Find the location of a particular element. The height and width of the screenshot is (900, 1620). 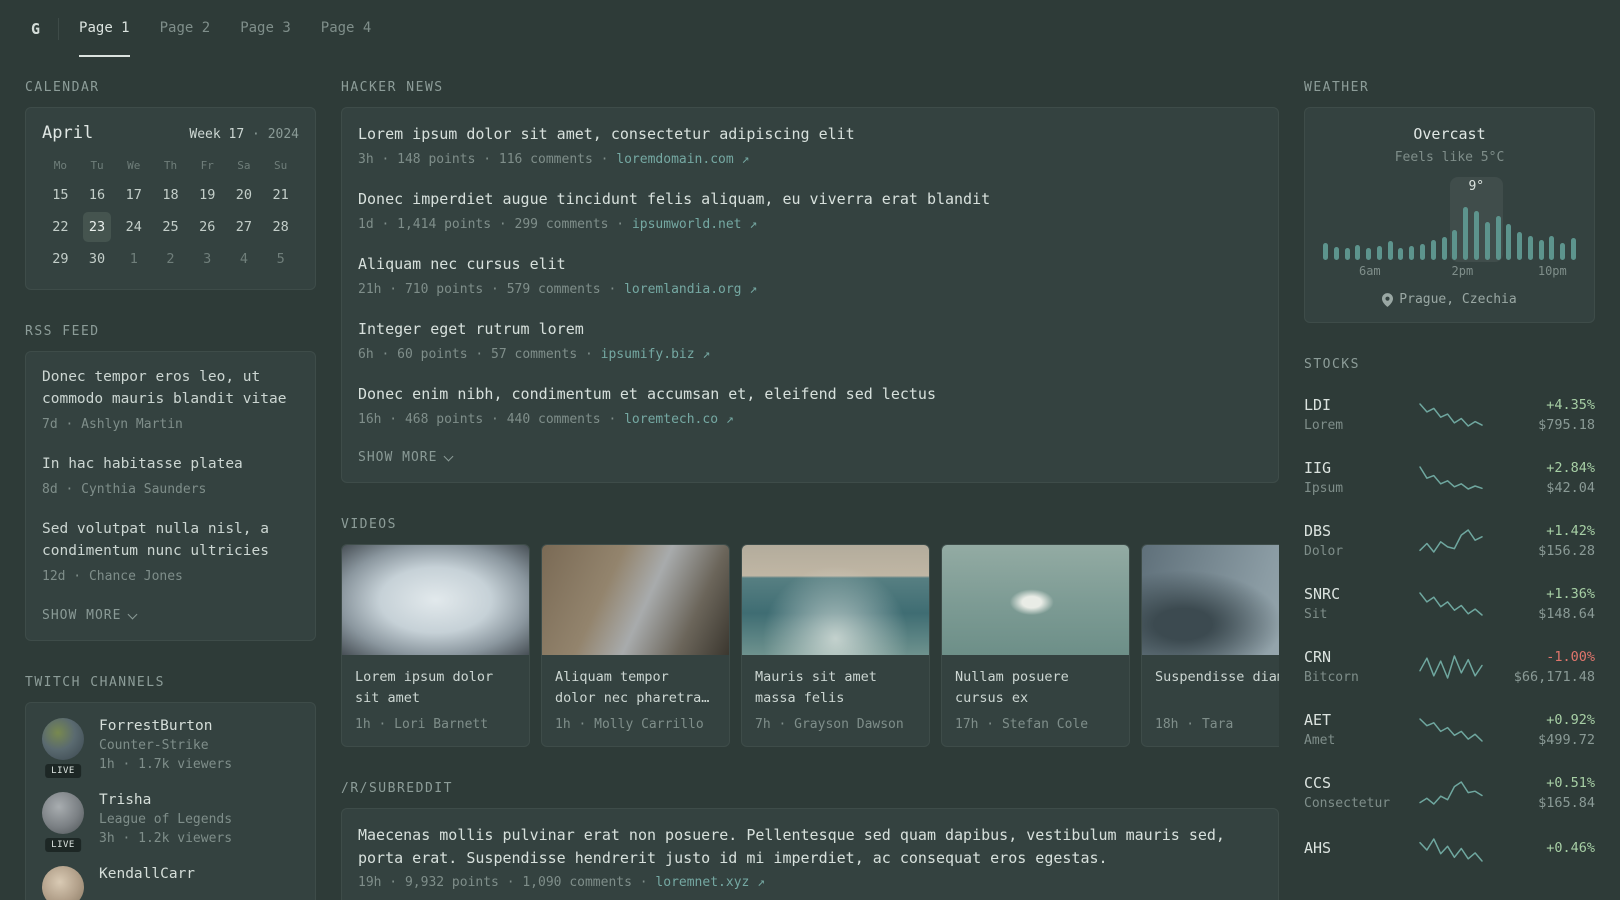

stock-name: Sit is located at coordinates (1316, 614).